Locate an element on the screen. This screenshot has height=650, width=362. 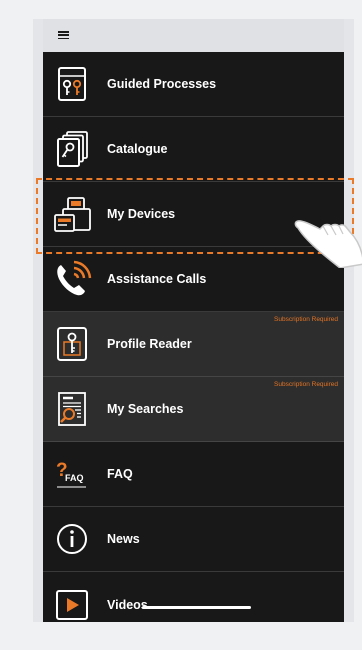
menu-item-guided-processes: Guided Processes is located at coordinates (193, 84).